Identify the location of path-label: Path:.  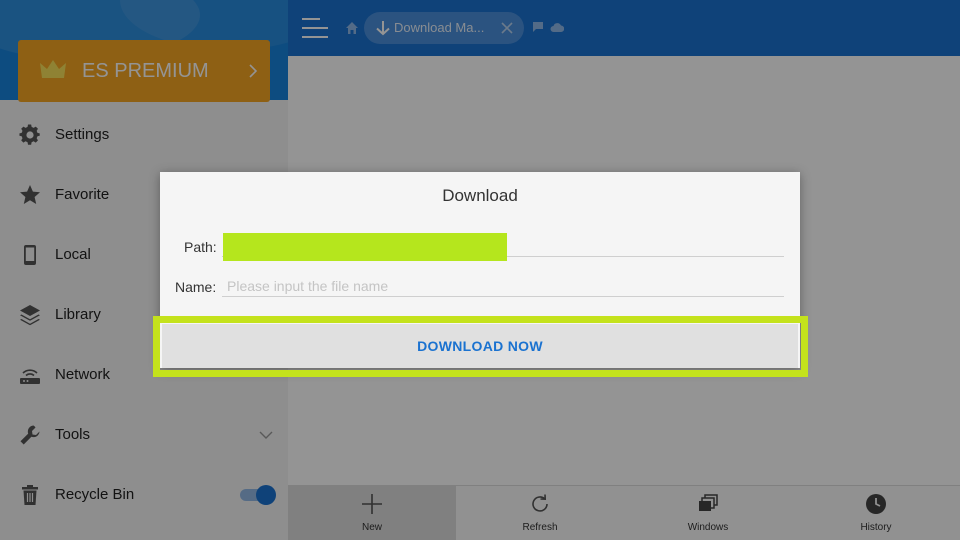
(200, 247).